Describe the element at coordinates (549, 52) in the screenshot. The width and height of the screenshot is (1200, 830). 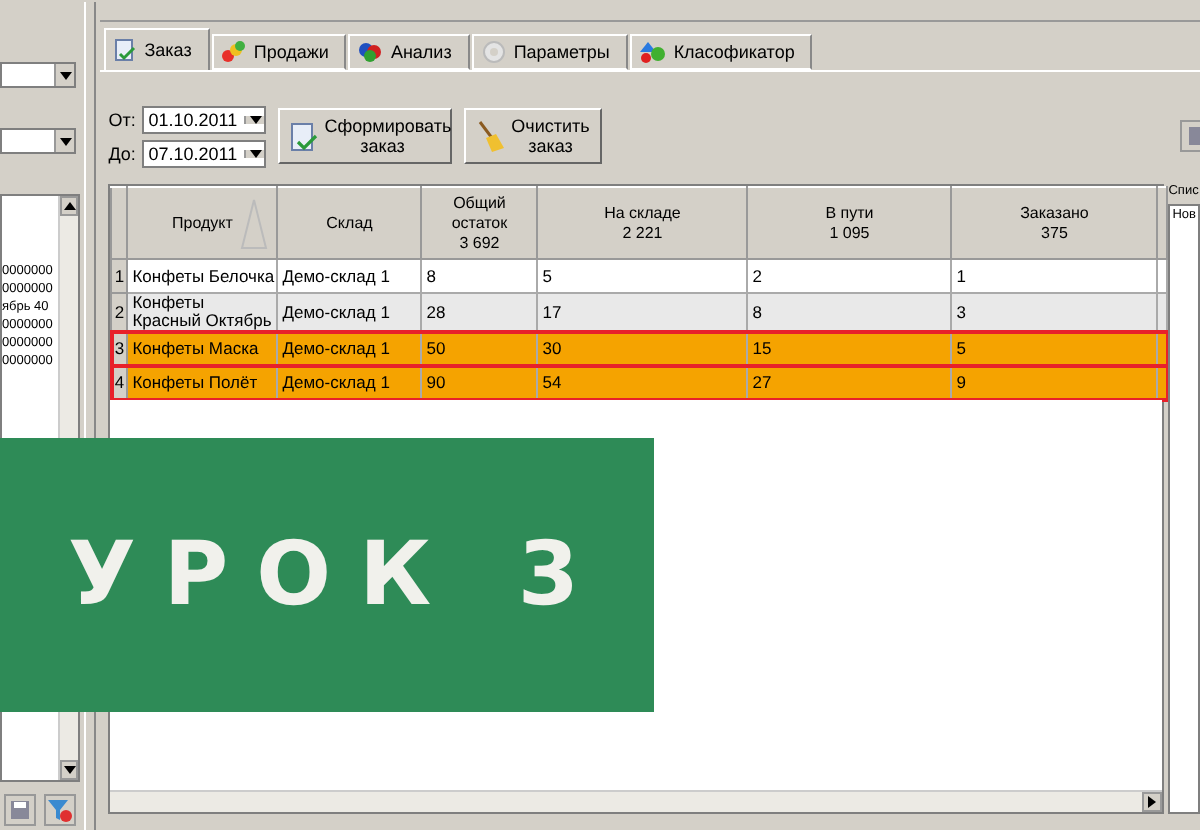
I see `tab: Параметры` at that location.